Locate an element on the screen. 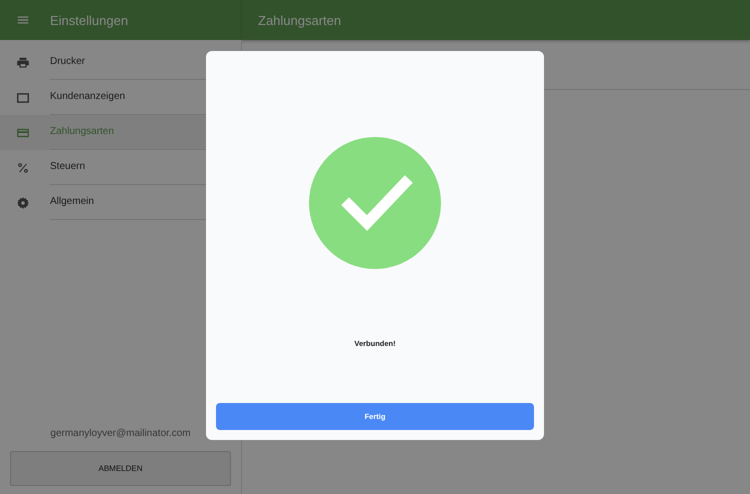  percent-icon is located at coordinates (23, 167).